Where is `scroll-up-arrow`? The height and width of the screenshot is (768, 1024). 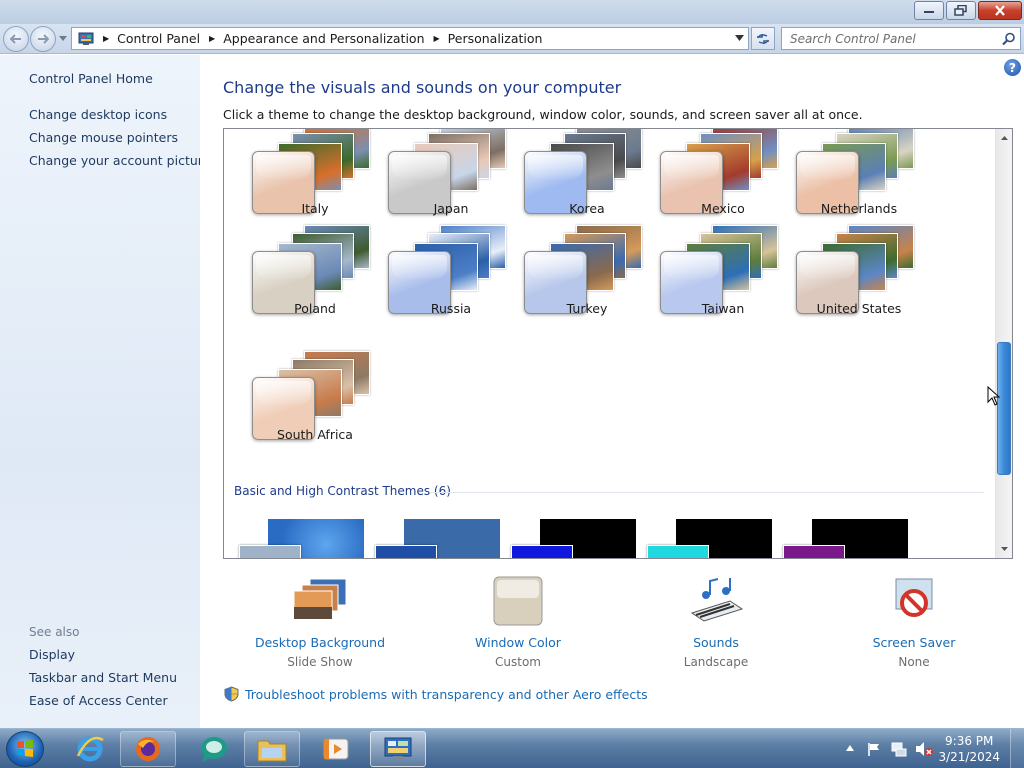
scroll-up-arrow is located at coordinates (1004, 138).